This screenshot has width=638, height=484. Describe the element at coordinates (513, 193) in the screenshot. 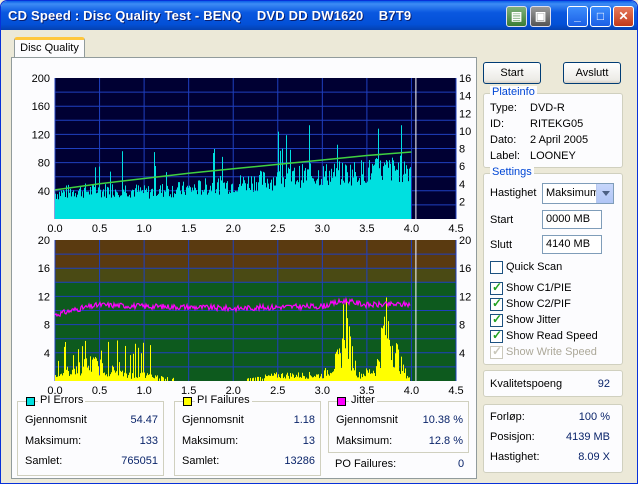

I see `speed-label: Hastighet` at that location.